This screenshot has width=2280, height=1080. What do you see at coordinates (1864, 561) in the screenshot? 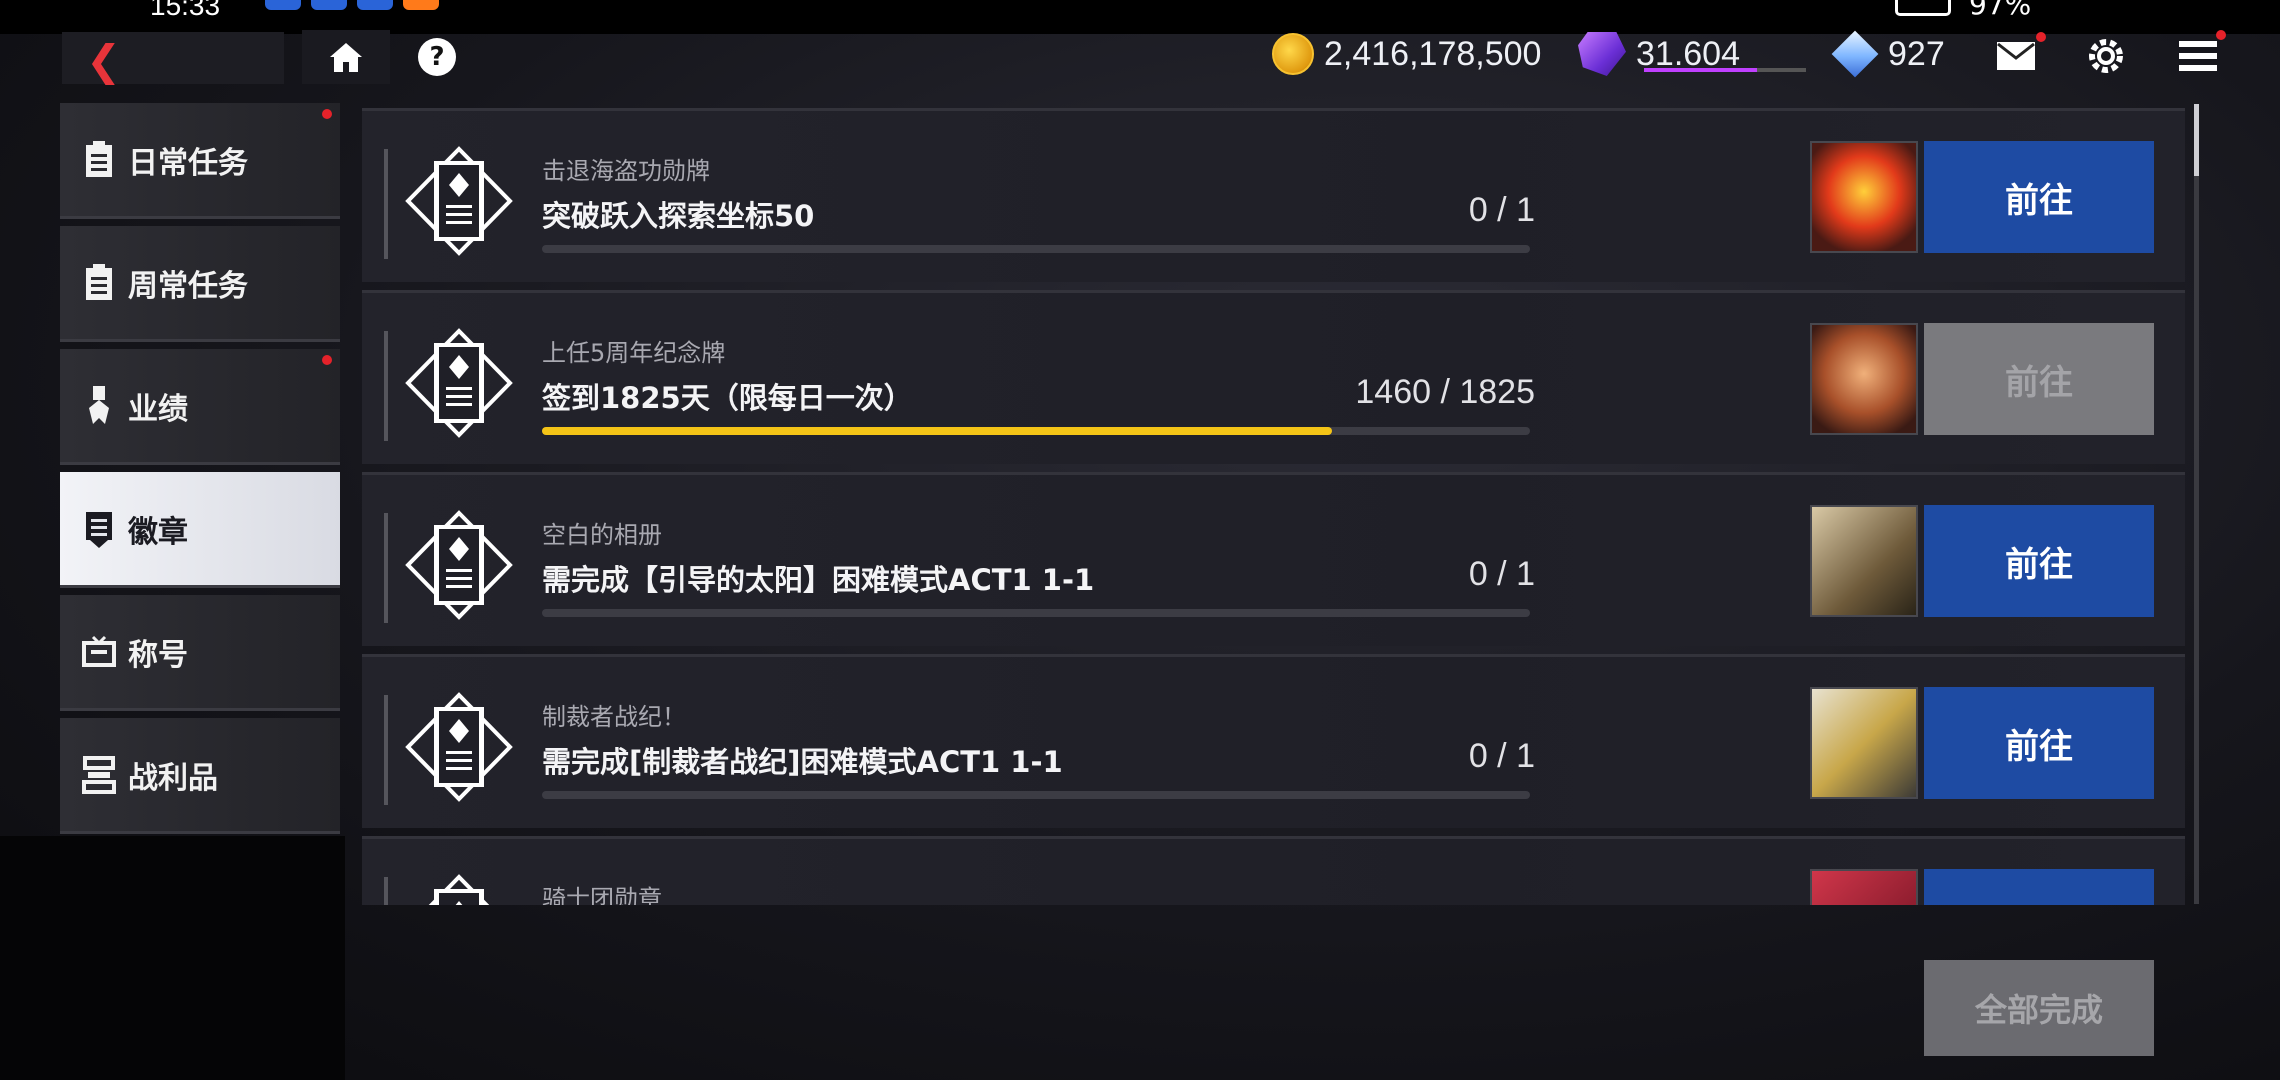
I see `album-icon` at bounding box center [1864, 561].